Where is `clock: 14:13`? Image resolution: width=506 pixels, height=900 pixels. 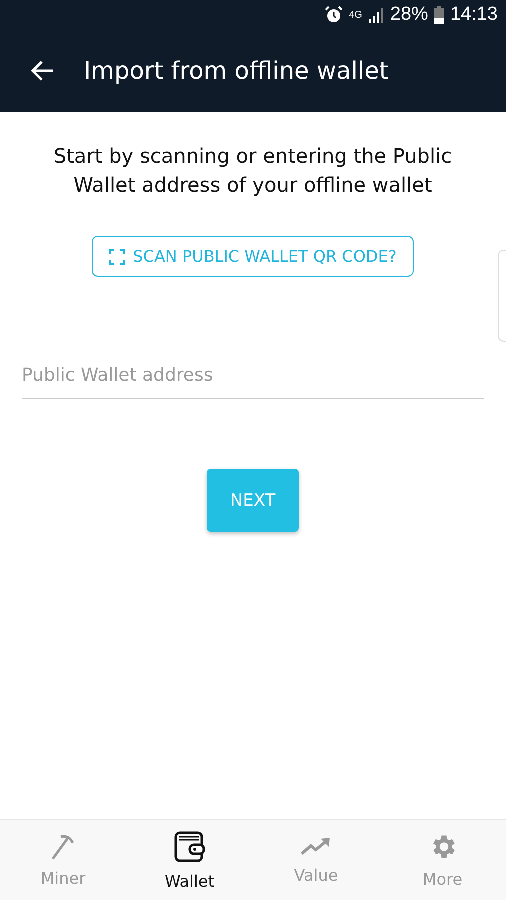 clock: 14:13 is located at coordinates (474, 15).